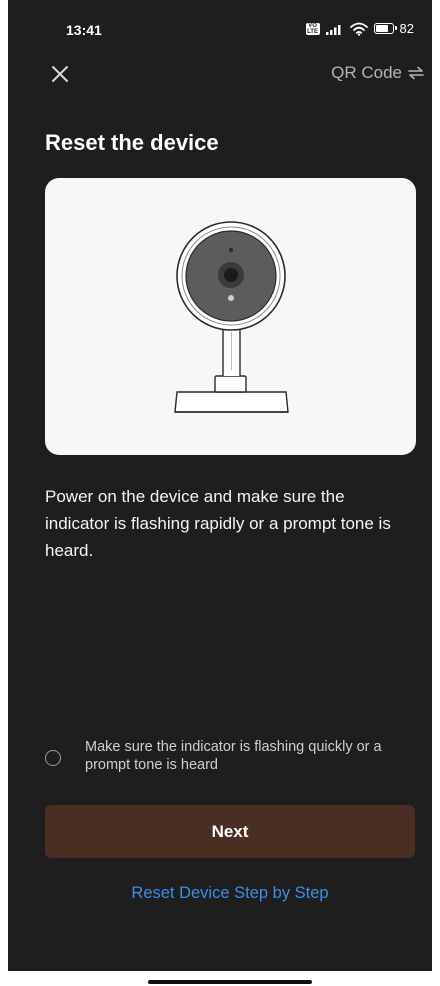  I want to click on status-icons: VO LTE 82, so click(359, 28).